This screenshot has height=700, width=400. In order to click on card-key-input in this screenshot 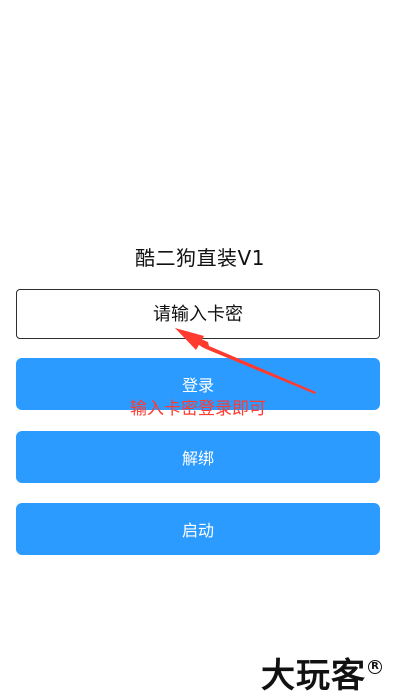, I will do `click(198, 314)`.